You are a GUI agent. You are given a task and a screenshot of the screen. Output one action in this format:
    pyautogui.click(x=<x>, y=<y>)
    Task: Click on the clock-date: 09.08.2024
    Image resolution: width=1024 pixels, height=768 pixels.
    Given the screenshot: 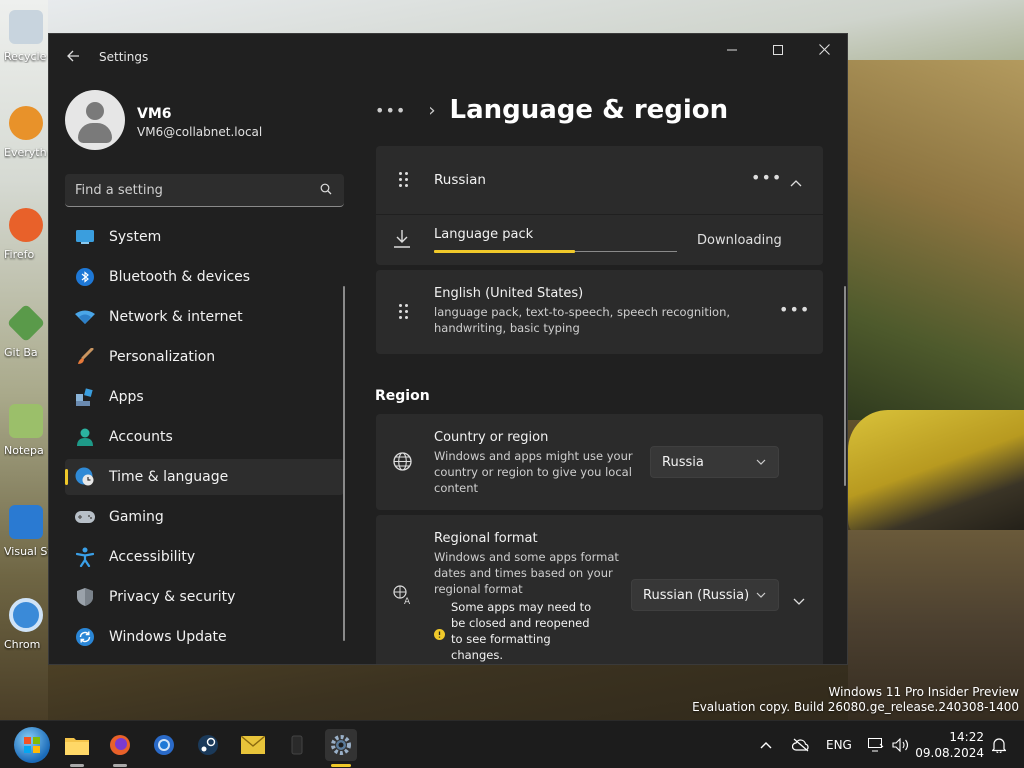 What is the action you would take?
    pyautogui.click(x=949, y=753)
    